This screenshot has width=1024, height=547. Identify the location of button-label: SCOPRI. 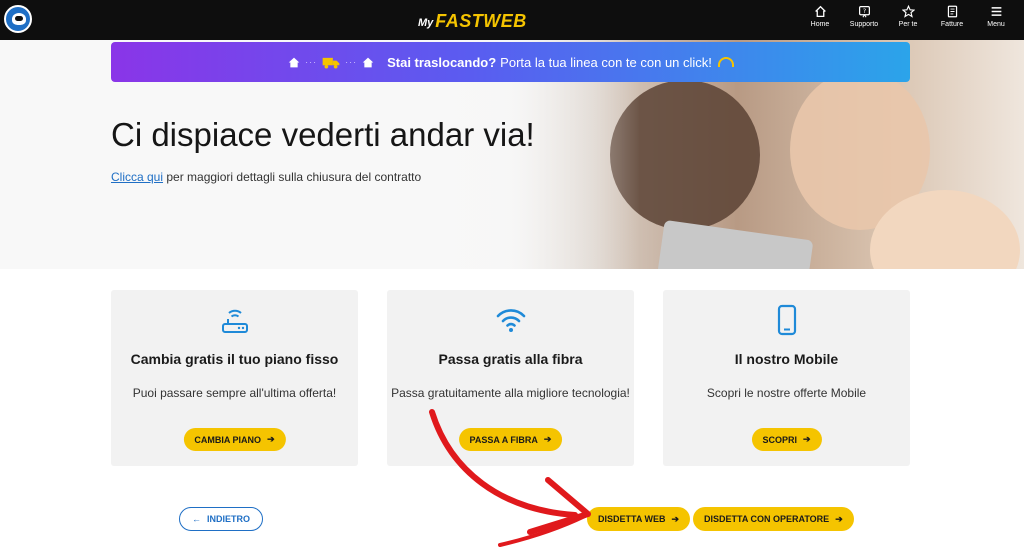
(779, 439).